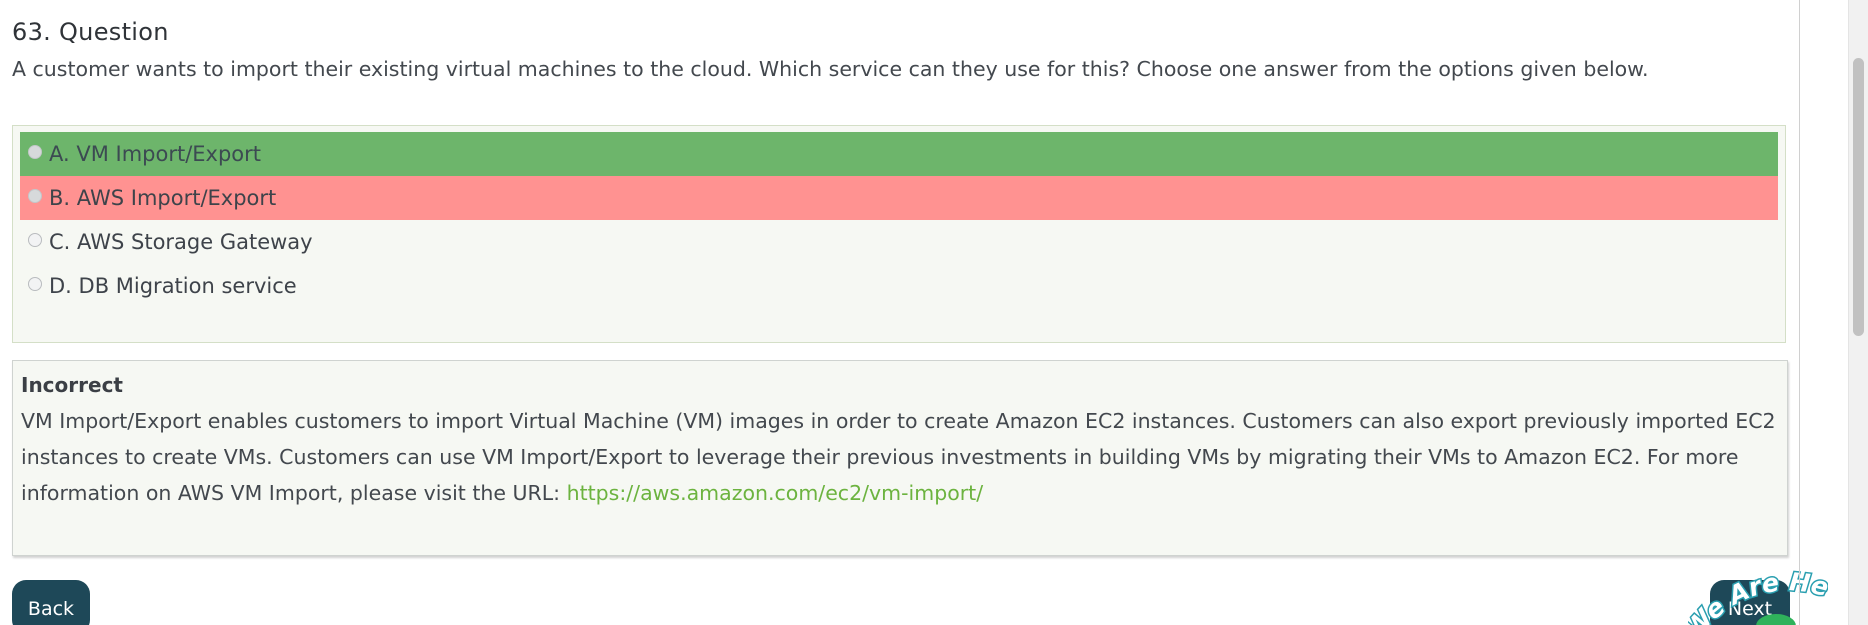  What do you see at coordinates (181, 242) in the screenshot?
I see `option-label: C. AWS Storage Gateway` at bounding box center [181, 242].